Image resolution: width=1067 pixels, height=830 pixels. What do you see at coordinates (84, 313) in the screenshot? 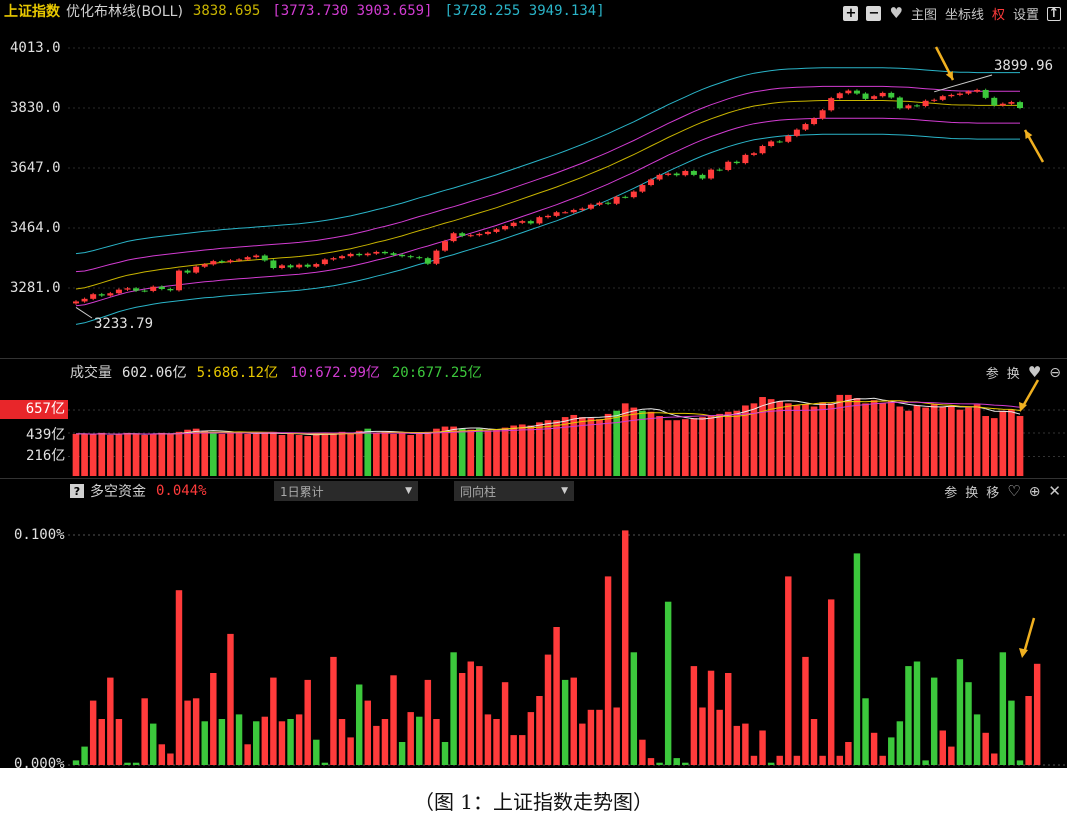
I see `low-leader-line` at bounding box center [84, 313].